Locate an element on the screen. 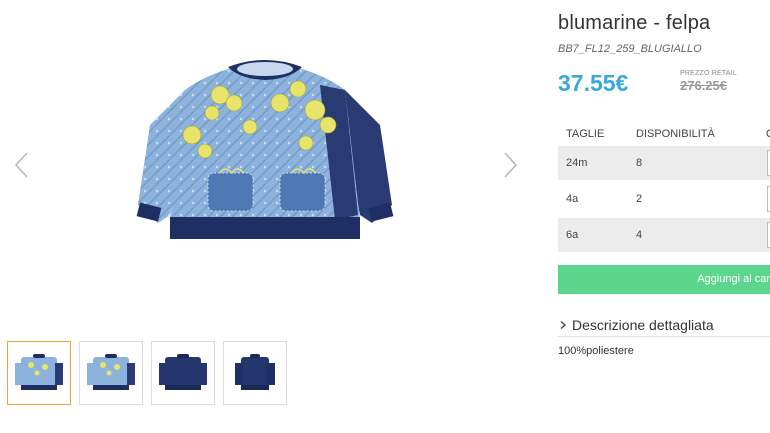 The width and height of the screenshot is (770, 433). header-sizes: TAGLIE is located at coordinates (585, 134).